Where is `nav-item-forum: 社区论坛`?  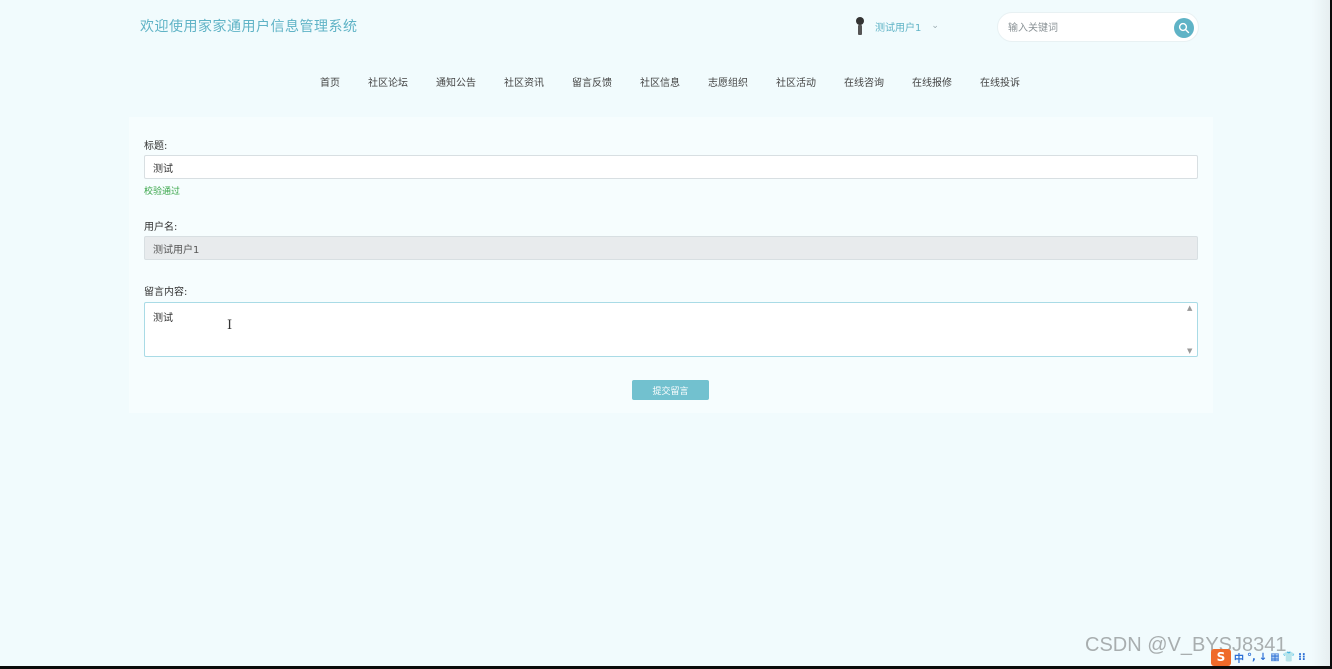
nav-item-forum: 社区论坛 is located at coordinates (388, 81).